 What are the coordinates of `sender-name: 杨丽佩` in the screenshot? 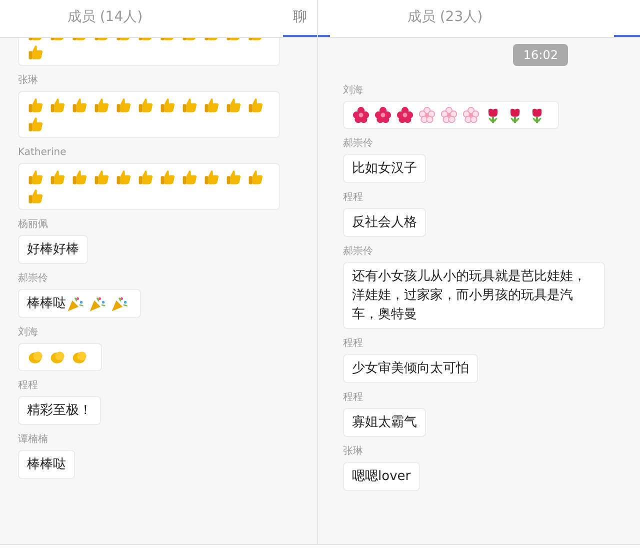 It's located at (33, 225).